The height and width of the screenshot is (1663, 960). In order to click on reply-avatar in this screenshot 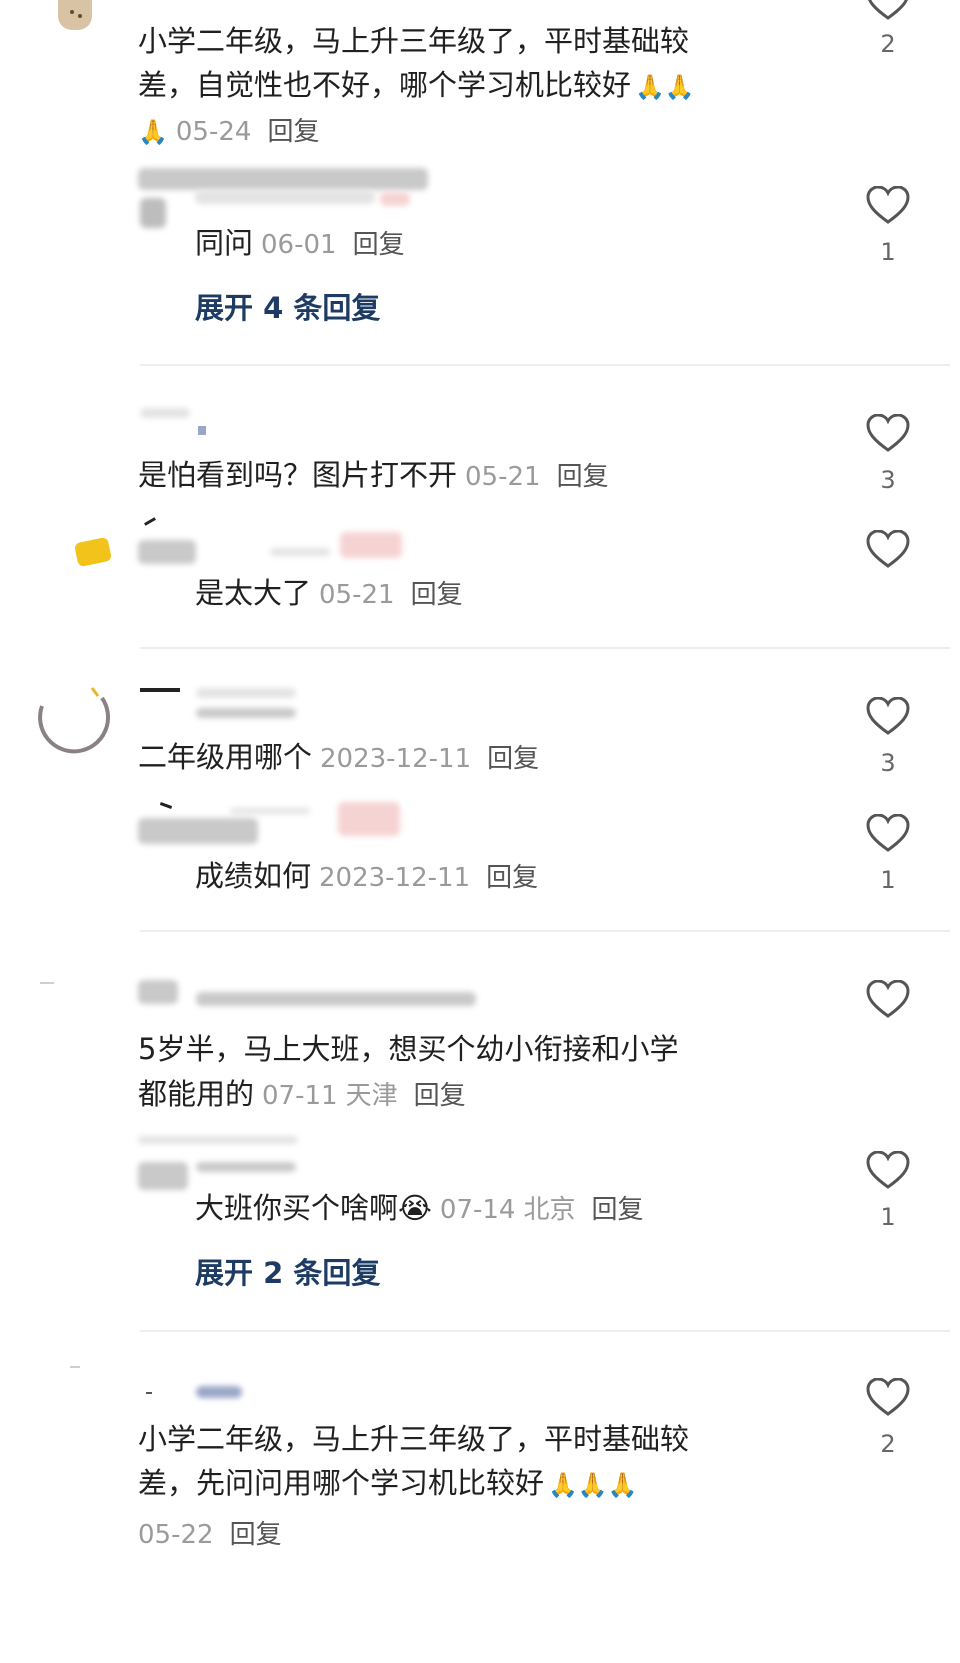, I will do `click(153, 213)`.